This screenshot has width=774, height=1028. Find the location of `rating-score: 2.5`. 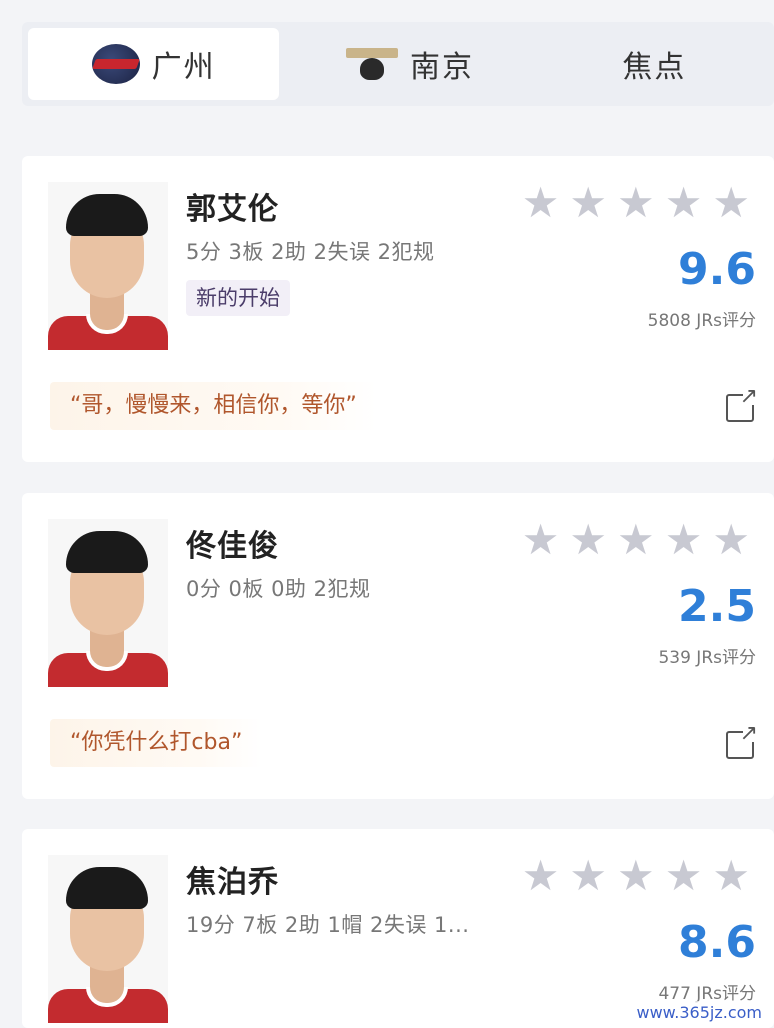

rating-score: 2.5 is located at coordinates (717, 606).